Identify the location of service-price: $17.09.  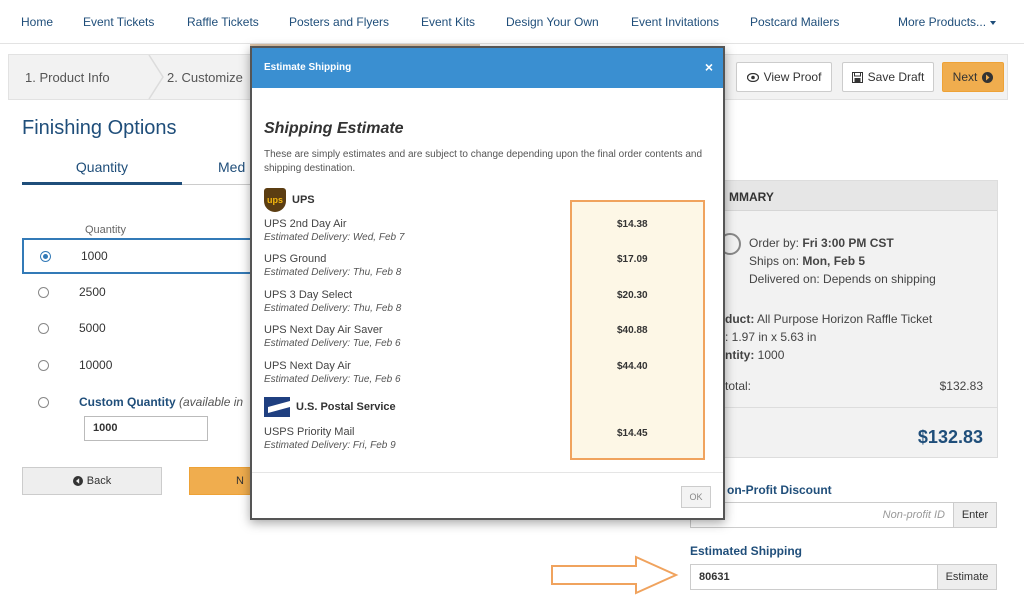
(632, 259).